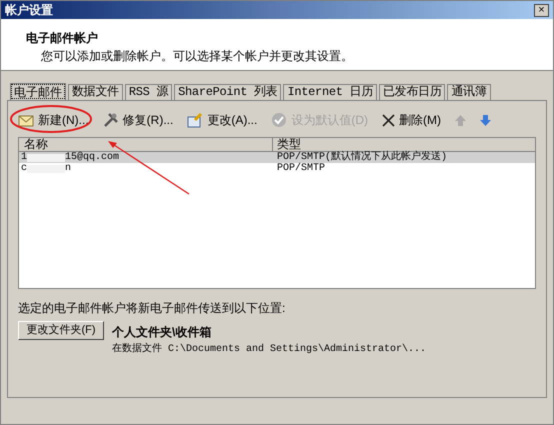  What do you see at coordinates (228, 92) in the screenshot?
I see `tab: SharePoint 列表` at bounding box center [228, 92].